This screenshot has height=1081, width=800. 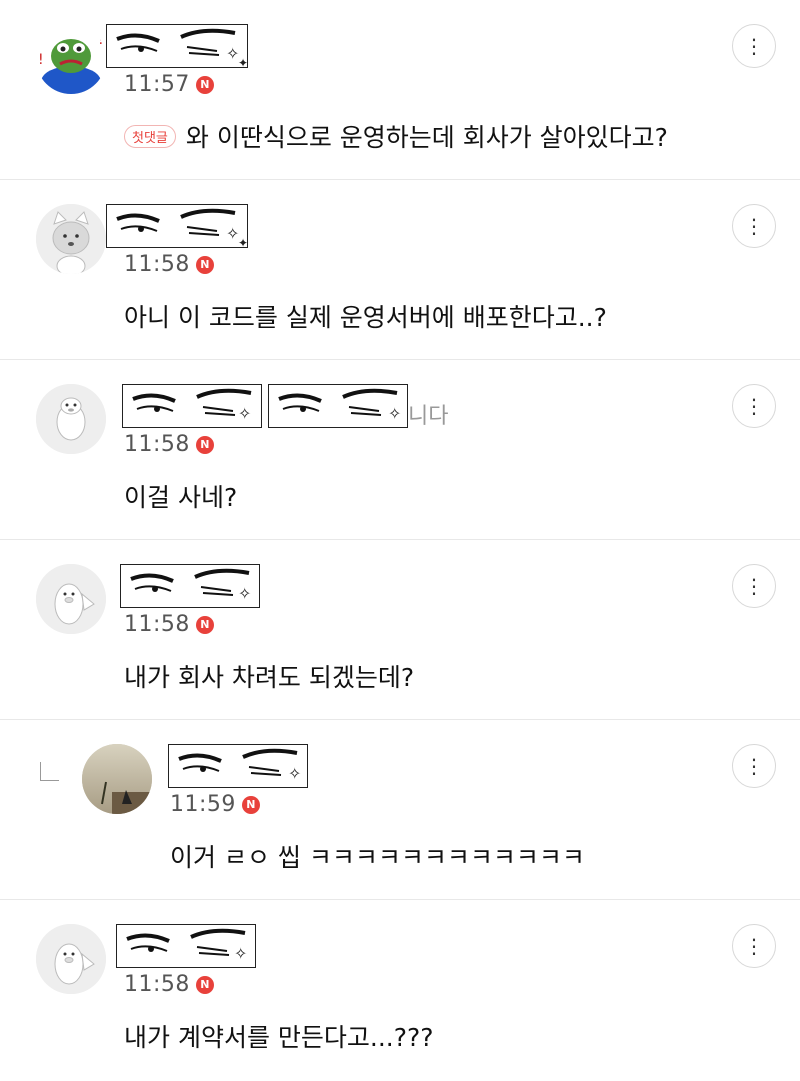 I want to click on frog-avatar-icon: ! !, so click(x=71, y=59).